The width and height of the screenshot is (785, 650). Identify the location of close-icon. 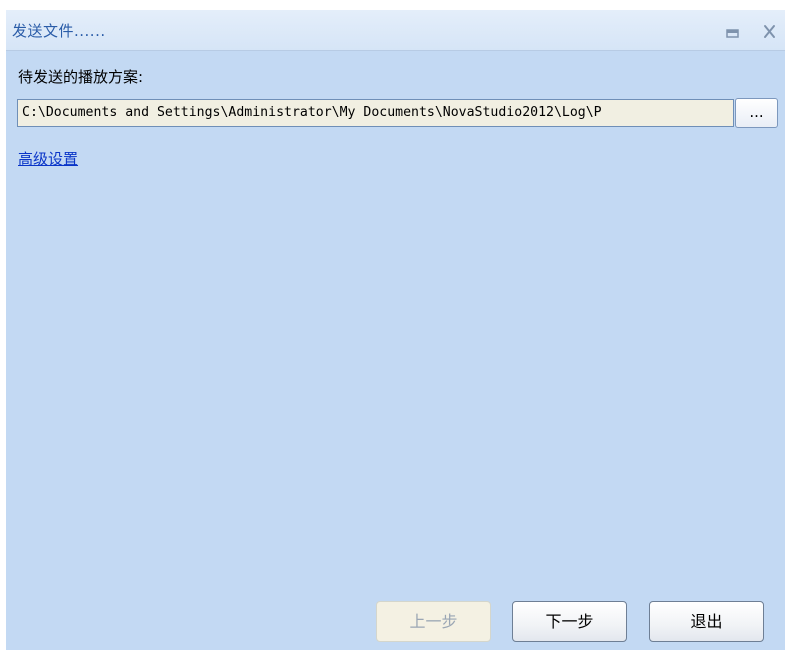
(770, 31).